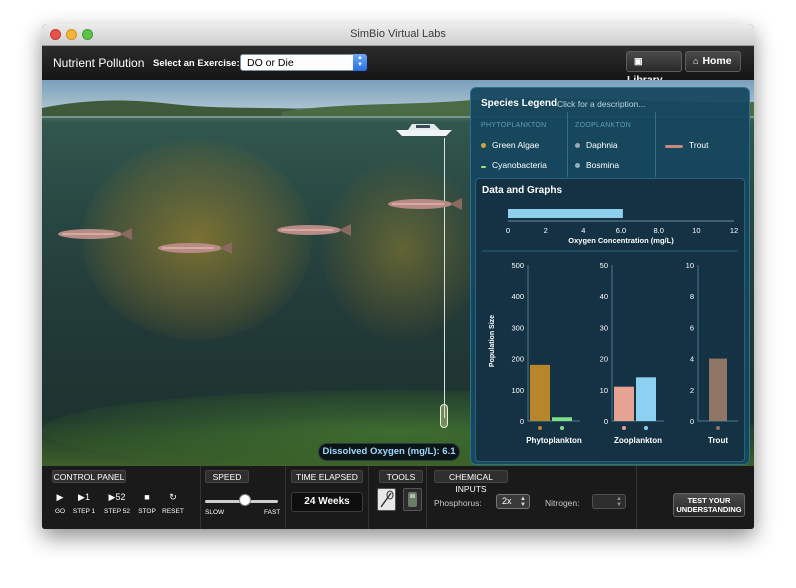 The width and height of the screenshot is (796, 588). What do you see at coordinates (709, 509) in the screenshot?
I see `test-button-line2: UNDERSTANDING` at bounding box center [709, 509].